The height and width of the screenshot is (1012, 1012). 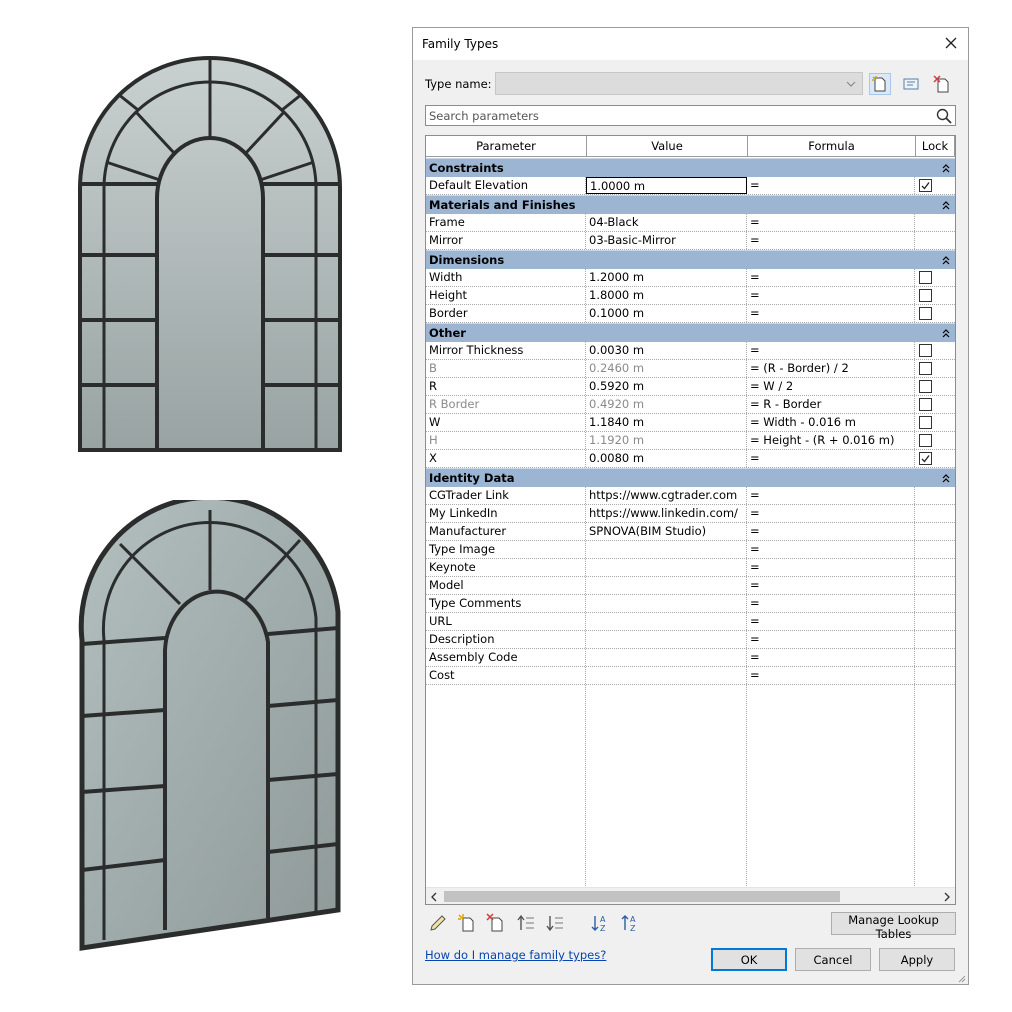 I want to click on parameter-row: Assembly Code =, so click(x=690, y=658).